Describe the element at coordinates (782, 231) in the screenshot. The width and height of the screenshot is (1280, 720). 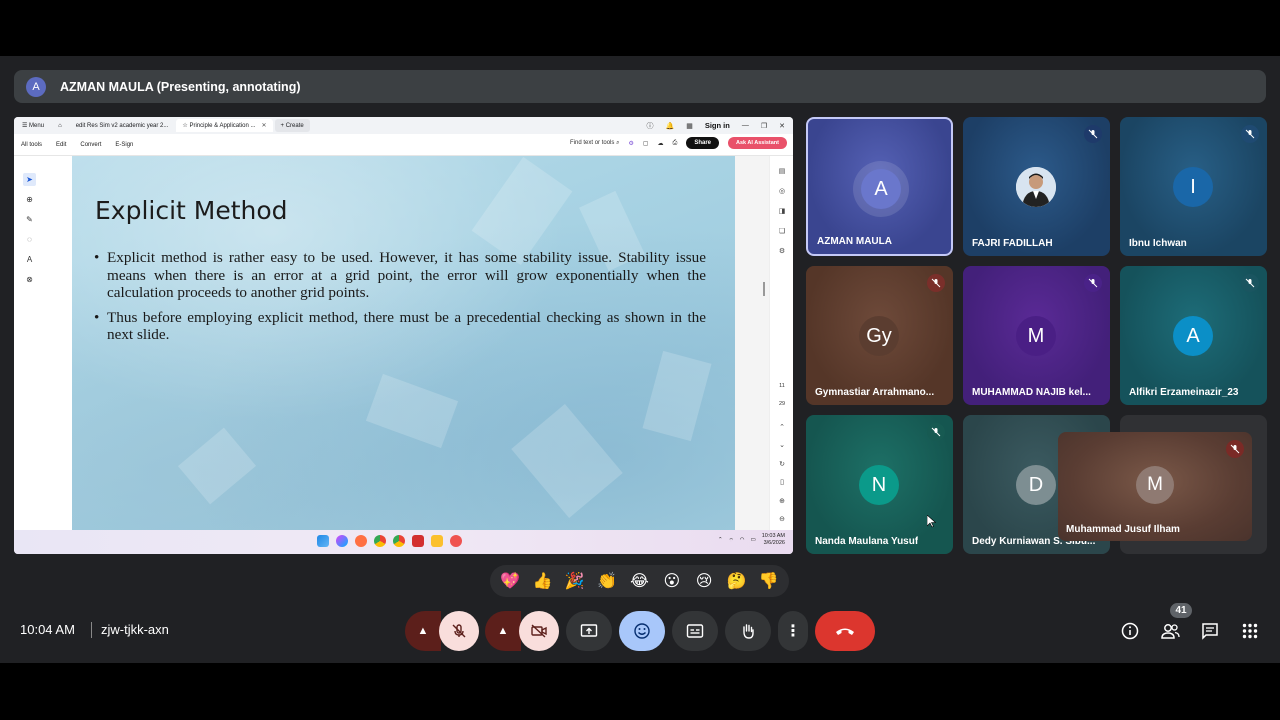
I see `copy-icon: ❏` at that location.